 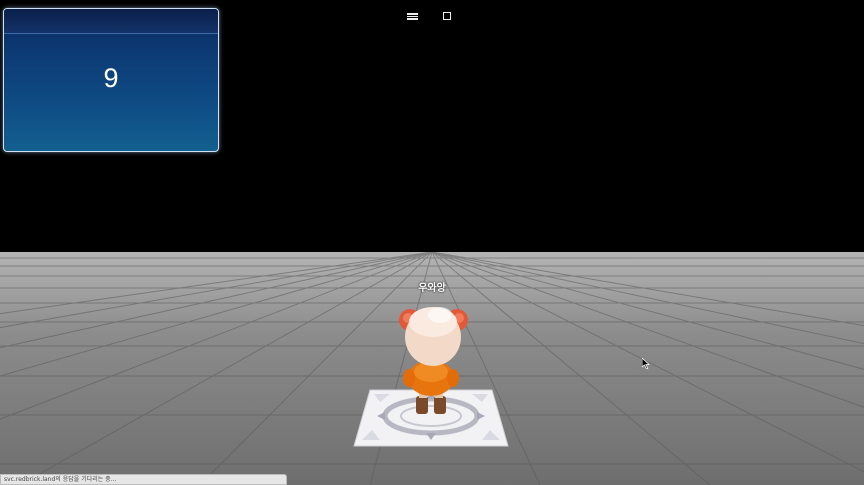 I want to click on counter-panel-header, so click(x=111, y=21).